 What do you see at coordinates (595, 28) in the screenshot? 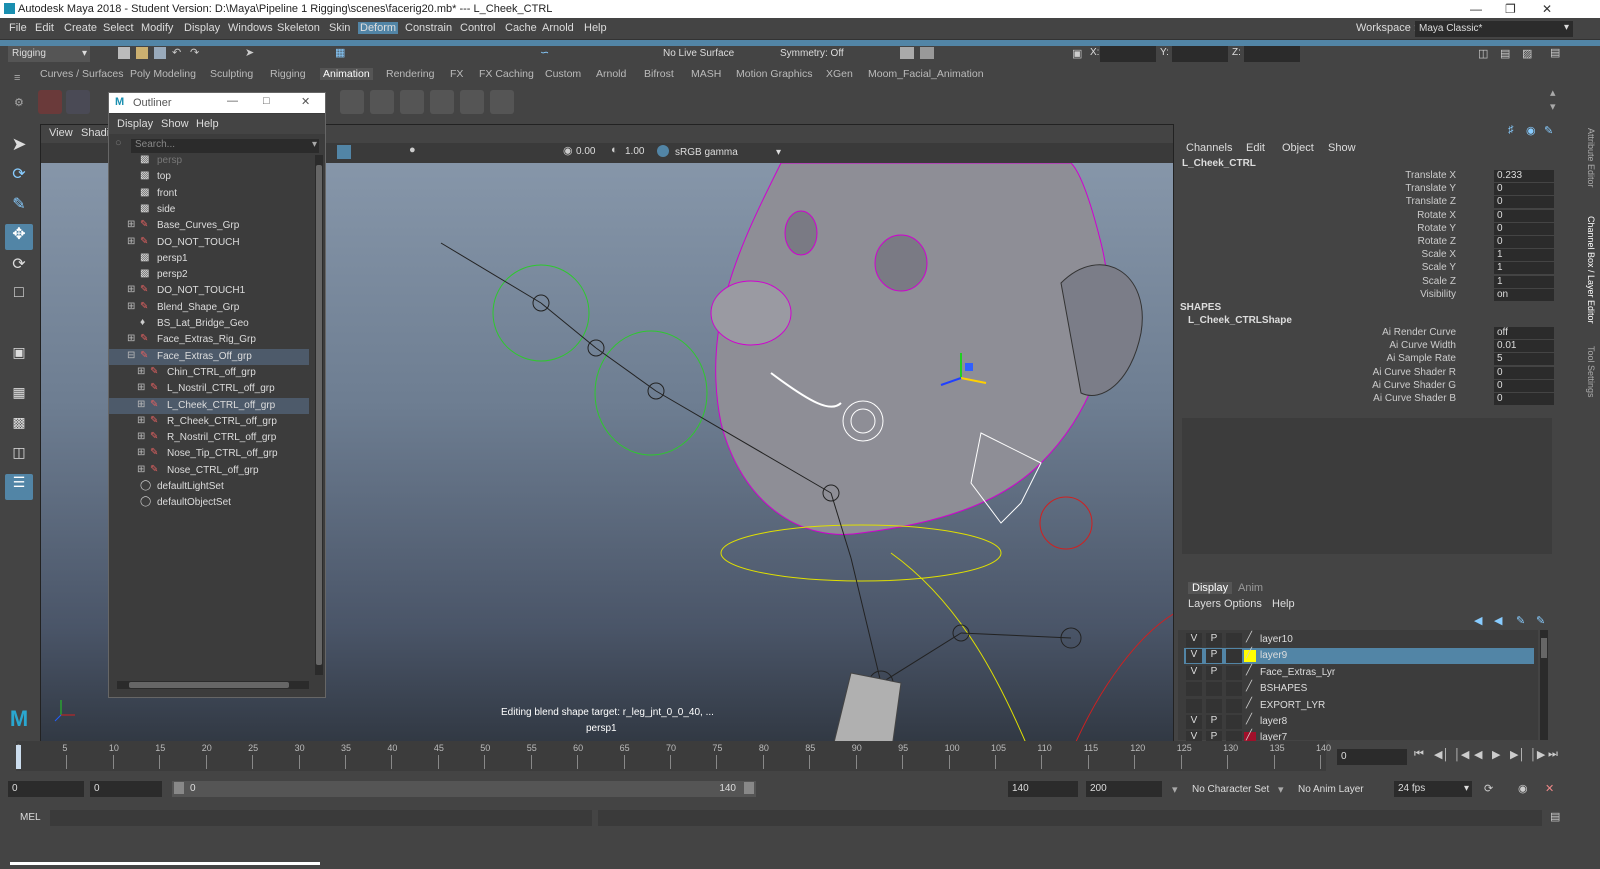
I see `menu-help: Help` at bounding box center [595, 28].